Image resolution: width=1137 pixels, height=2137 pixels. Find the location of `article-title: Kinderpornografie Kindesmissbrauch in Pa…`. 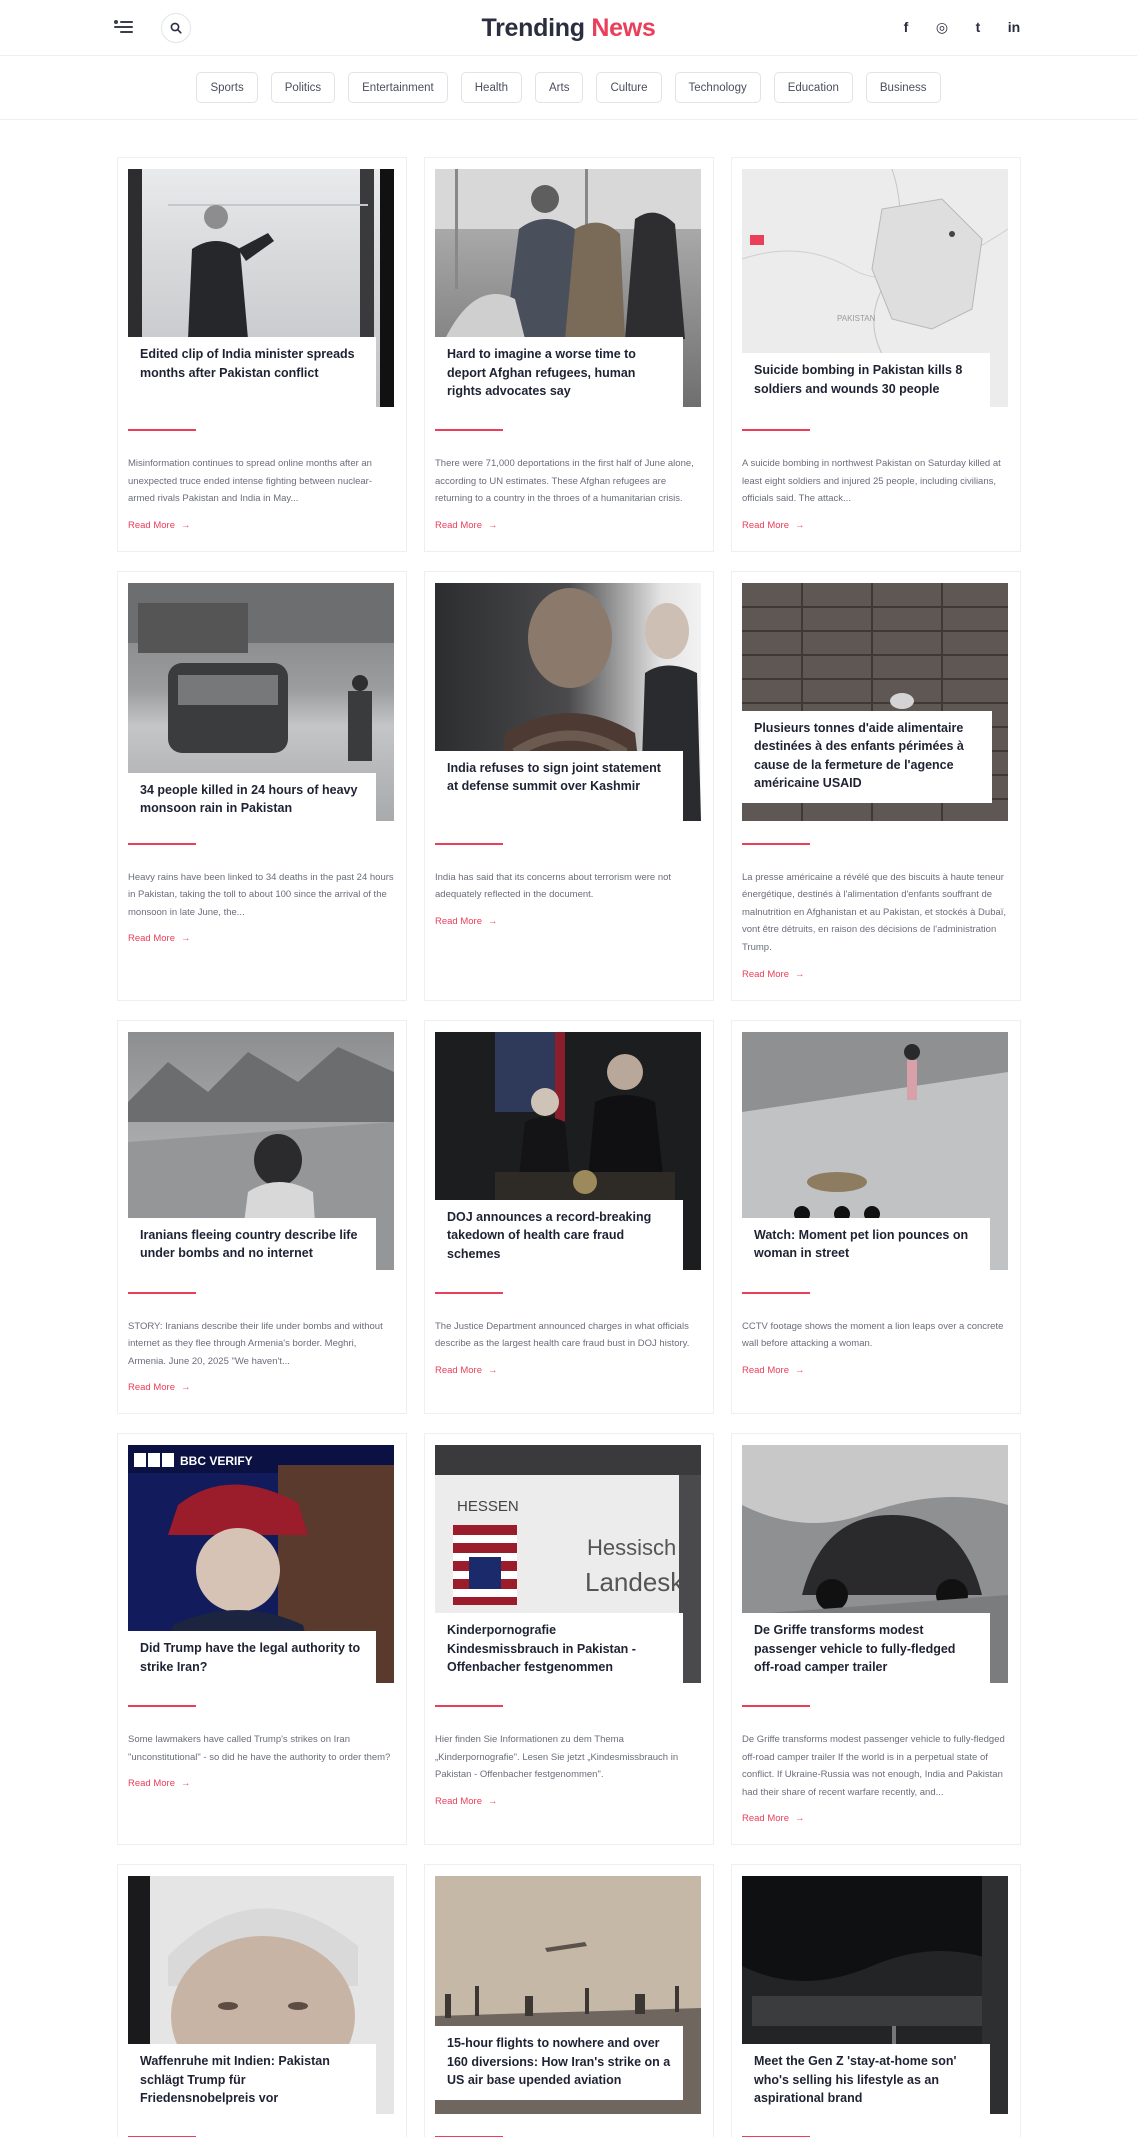

article-title: Kinderpornografie Kindesmissbrauch in Pa… is located at coordinates (559, 1650).